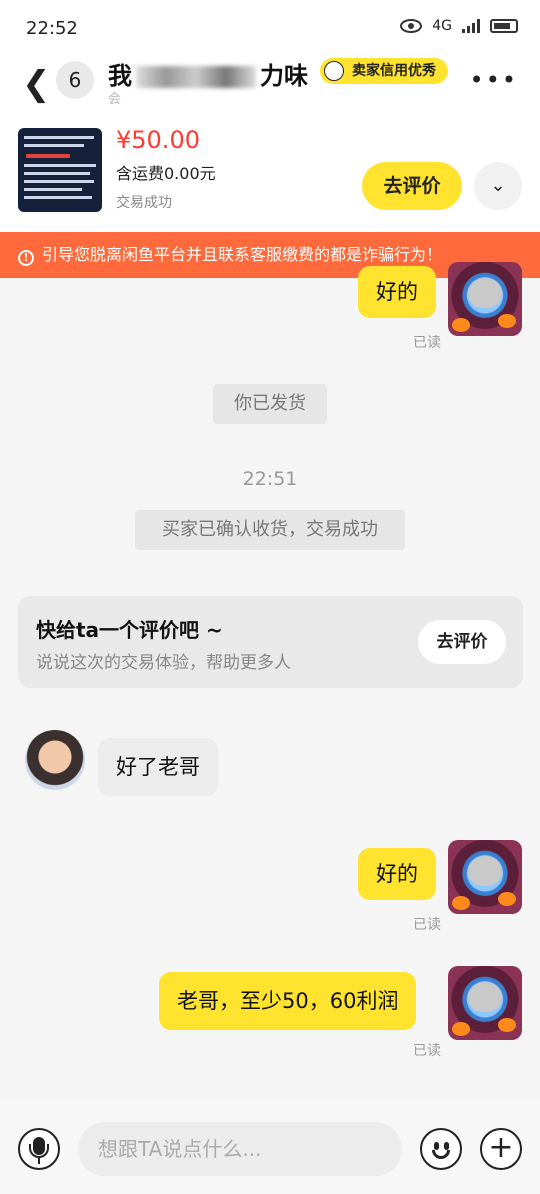  What do you see at coordinates (52, 28) in the screenshot?
I see `status-time: 22:52` at bounding box center [52, 28].